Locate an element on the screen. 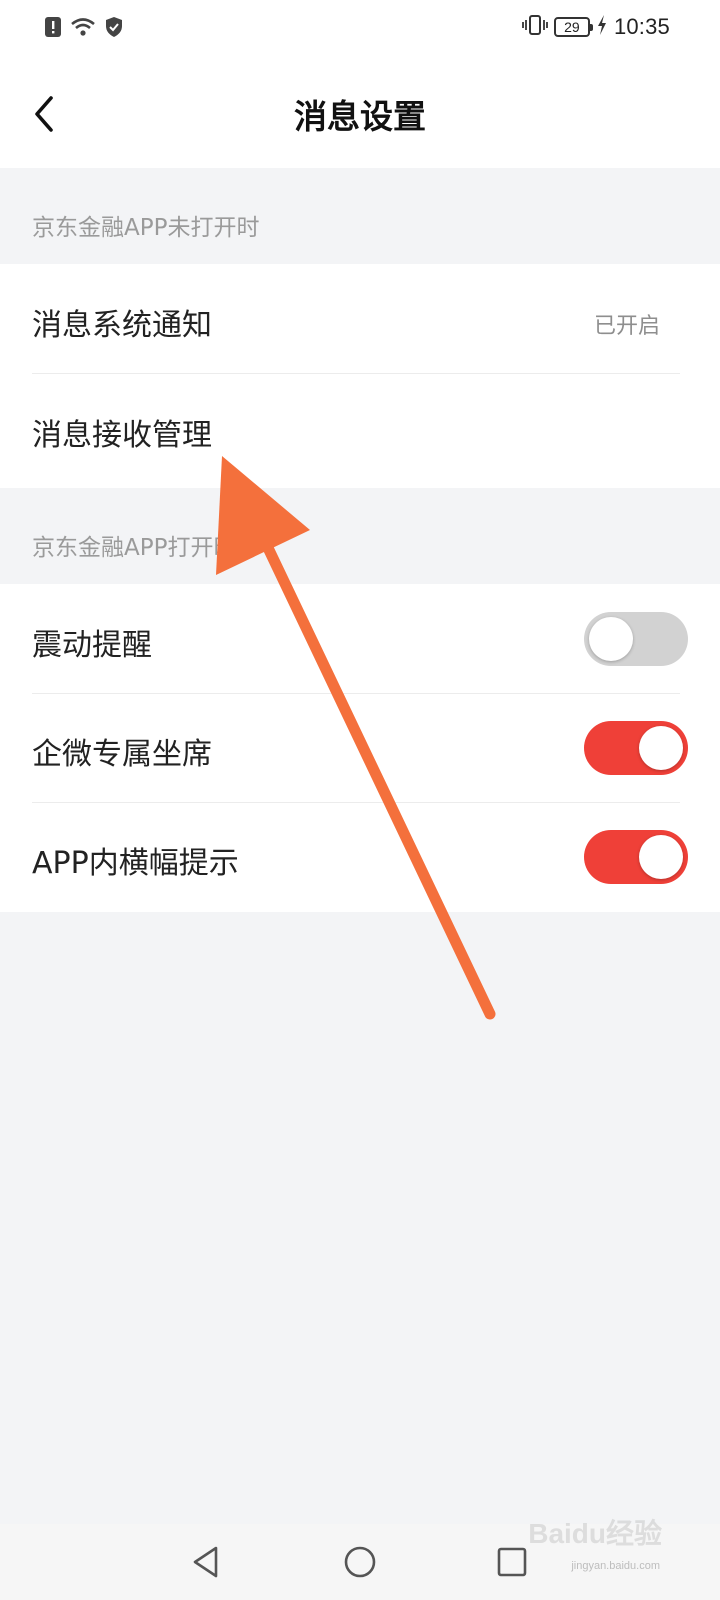 Image resolution: width=720 pixels, height=1600 pixels. section-header-app-open: 京东金融APP打开时 is located at coordinates (360, 536).